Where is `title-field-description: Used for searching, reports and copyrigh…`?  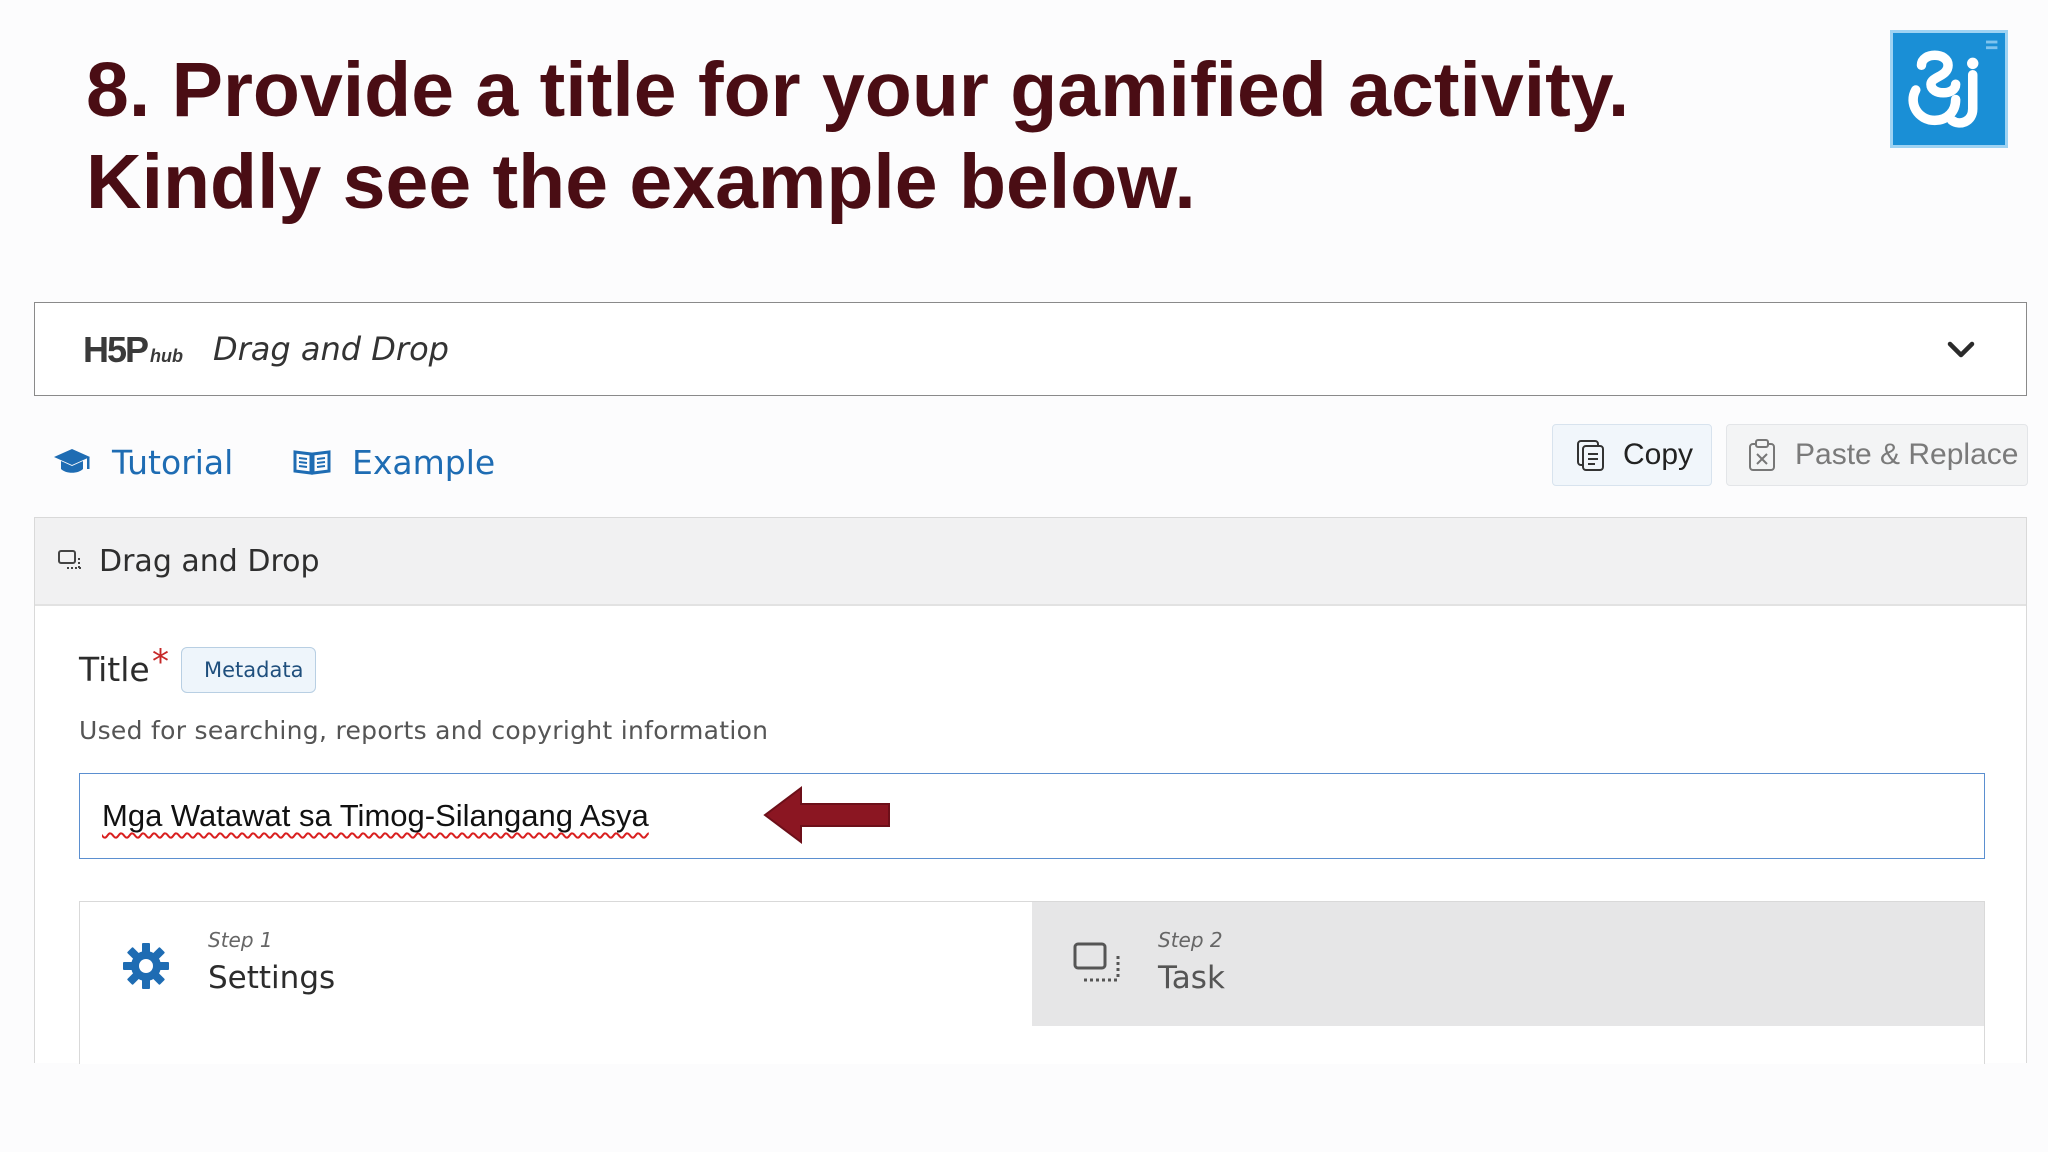 title-field-description: Used for searching, reports and copyrigh… is located at coordinates (424, 730).